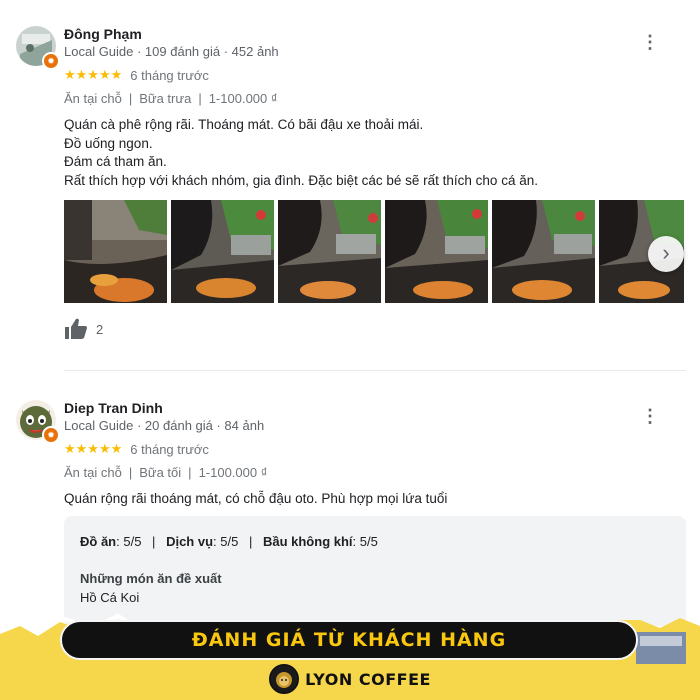  What do you see at coordinates (307, 541) in the screenshot?
I see `score-label: Bầu không khí` at bounding box center [307, 541].